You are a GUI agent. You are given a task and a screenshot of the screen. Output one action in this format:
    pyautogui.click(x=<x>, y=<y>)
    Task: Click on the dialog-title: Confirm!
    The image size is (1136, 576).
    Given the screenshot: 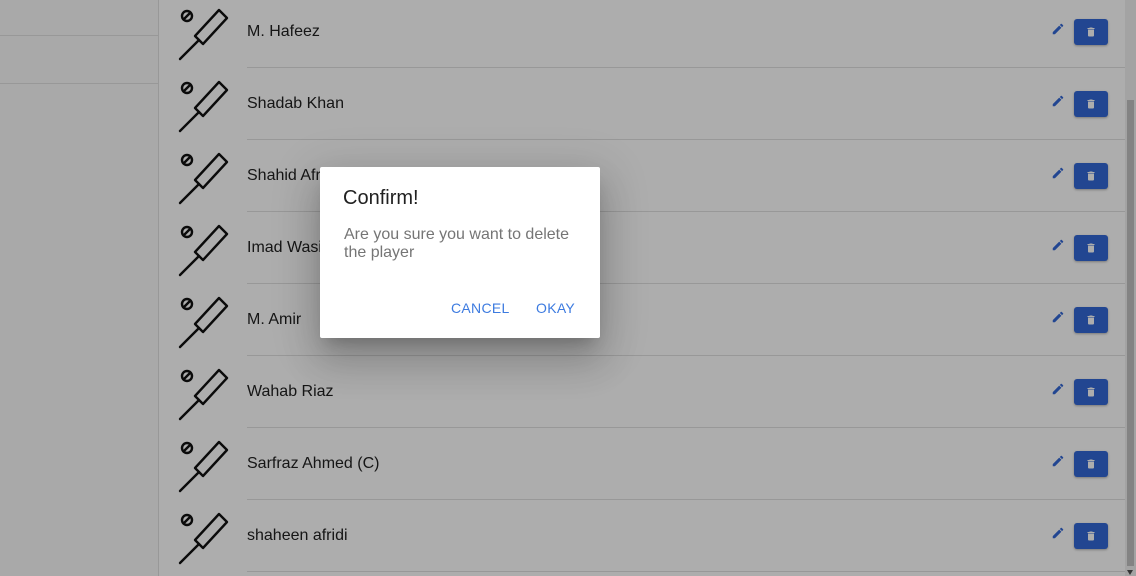 What is the action you would take?
    pyautogui.click(x=381, y=198)
    